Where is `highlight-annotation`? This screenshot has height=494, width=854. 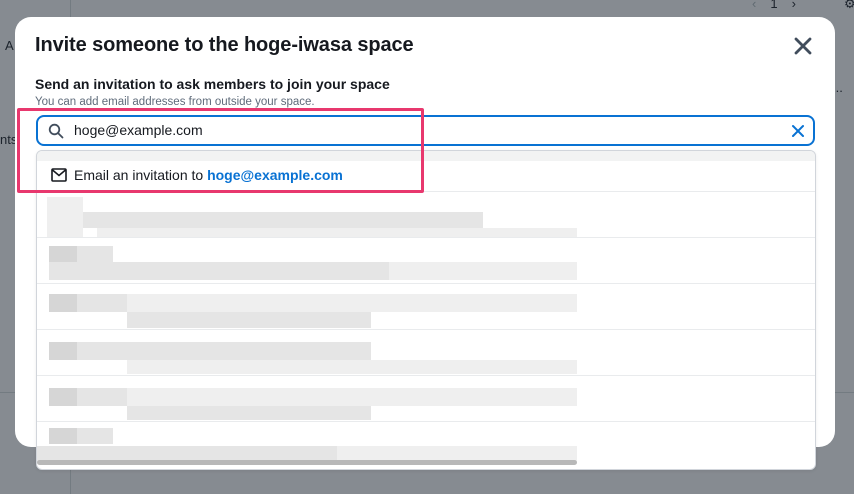
highlight-annotation is located at coordinates (220, 150).